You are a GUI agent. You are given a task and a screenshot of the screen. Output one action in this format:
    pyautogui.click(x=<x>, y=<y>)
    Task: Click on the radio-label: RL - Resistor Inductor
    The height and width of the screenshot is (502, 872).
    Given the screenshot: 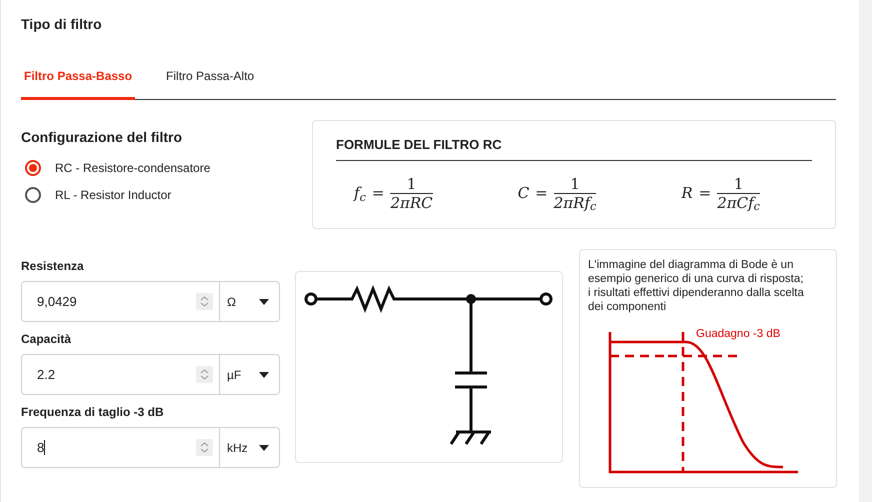 What is the action you would take?
    pyautogui.click(x=113, y=195)
    